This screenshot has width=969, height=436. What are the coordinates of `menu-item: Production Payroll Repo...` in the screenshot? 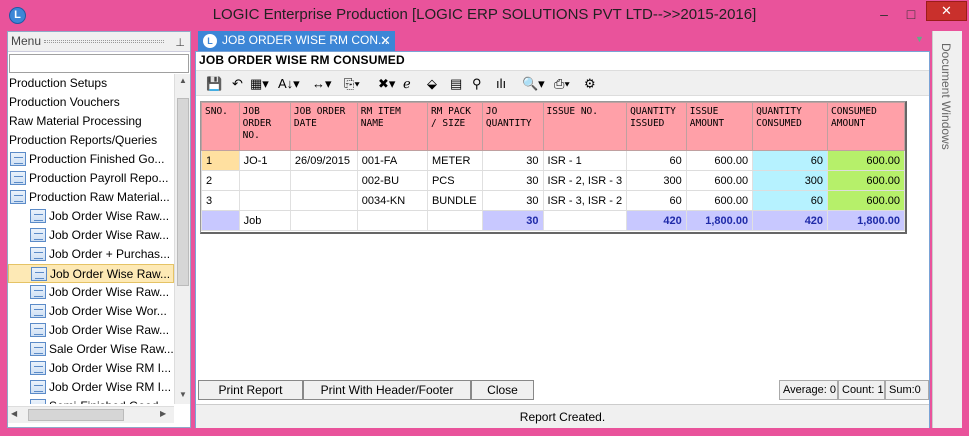 It's located at (91, 178).